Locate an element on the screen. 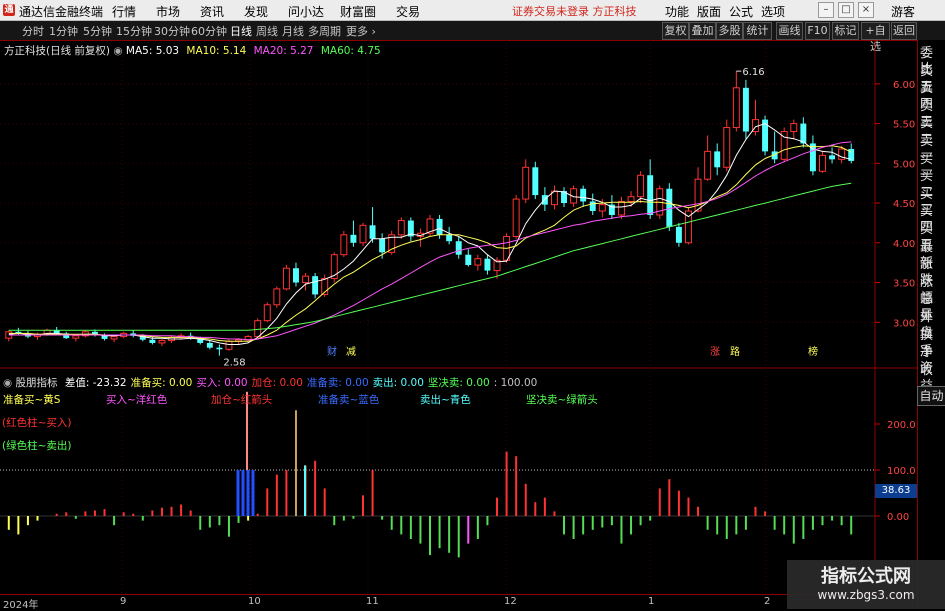 This screenshot has height=611, width=945. btn-f10: F10 is located at coordinates (817, 31).